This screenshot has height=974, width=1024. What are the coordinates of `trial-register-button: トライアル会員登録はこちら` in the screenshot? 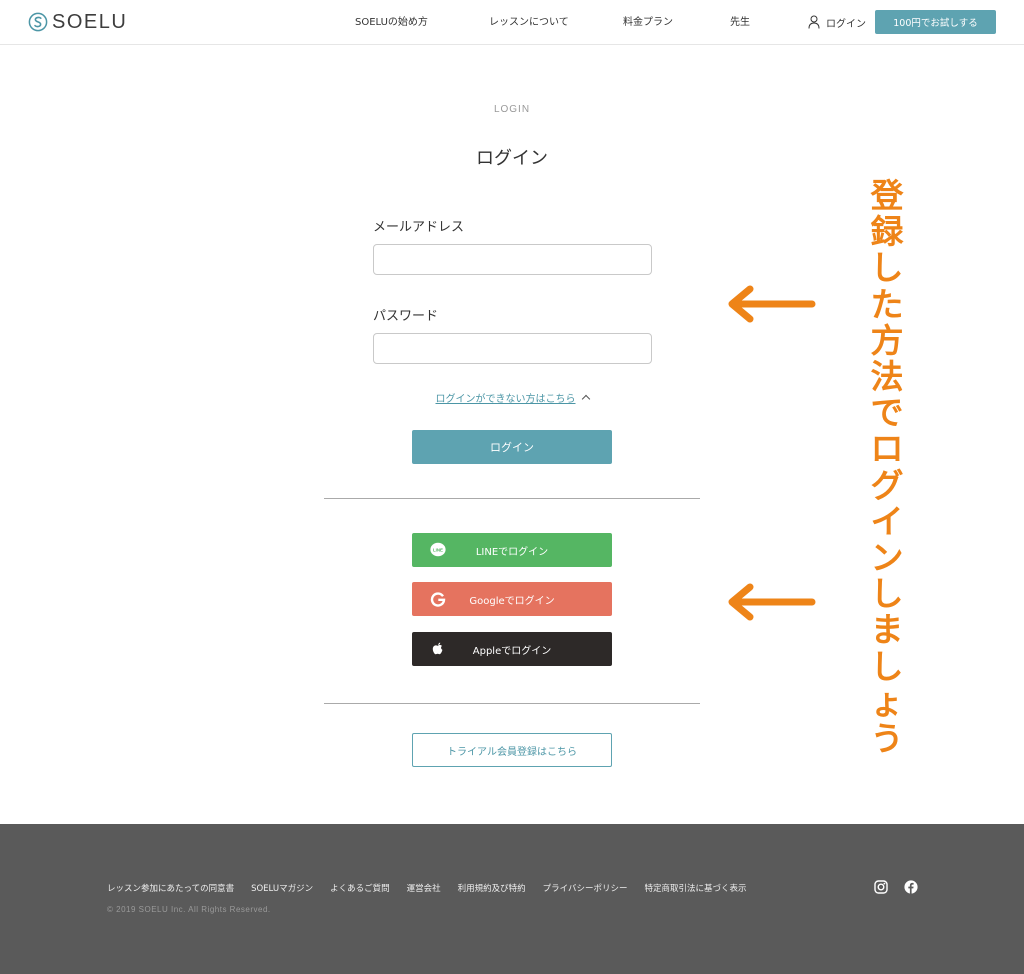 It's located at (512, 750).